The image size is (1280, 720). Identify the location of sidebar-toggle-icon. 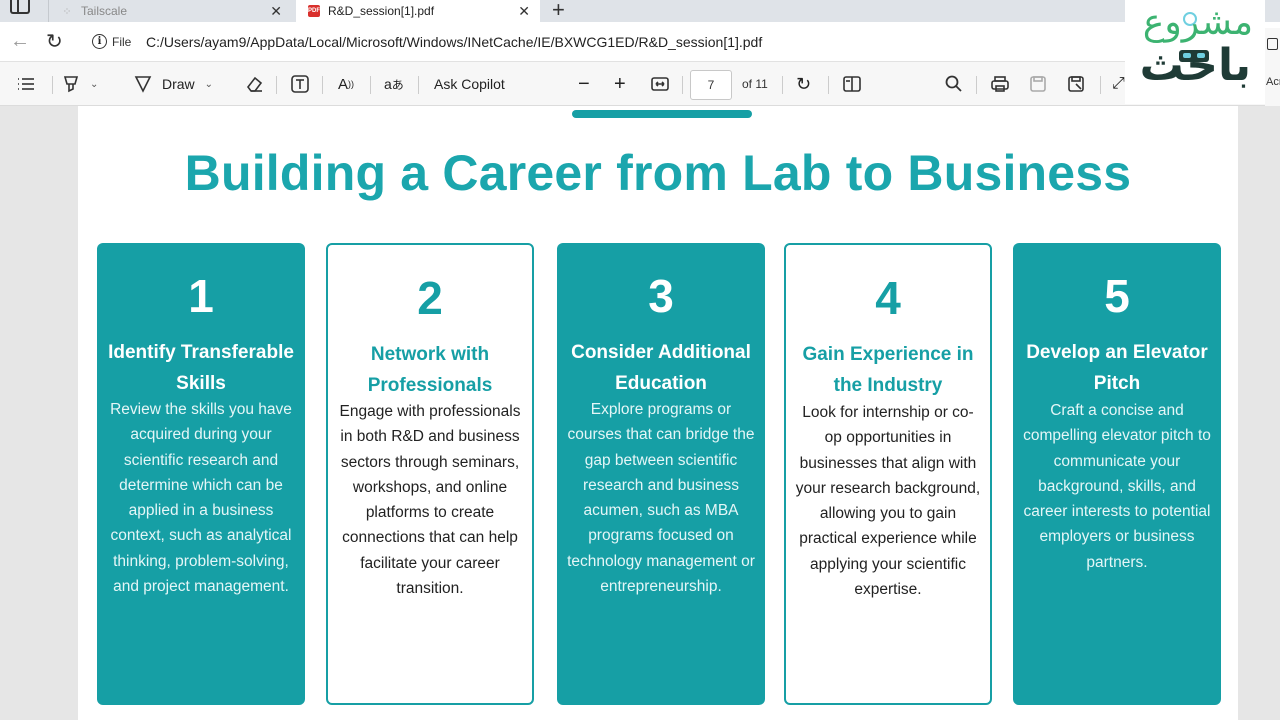
(20, 7).